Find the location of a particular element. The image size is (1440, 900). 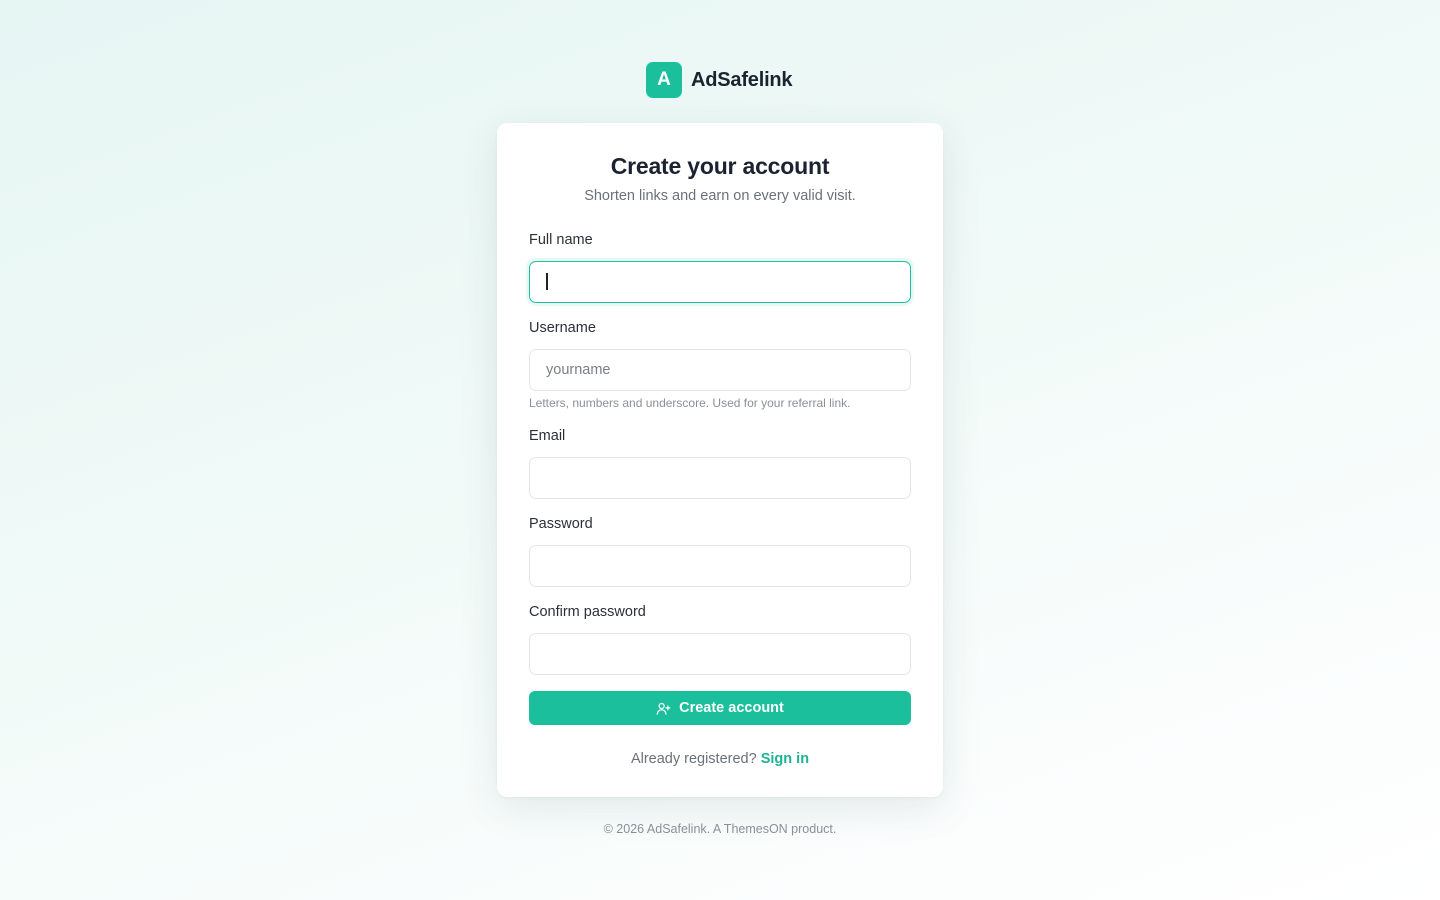

footer-copyright: © 2026 AdSafelink. A ThemesON product. is located at coordinates (720, 829).